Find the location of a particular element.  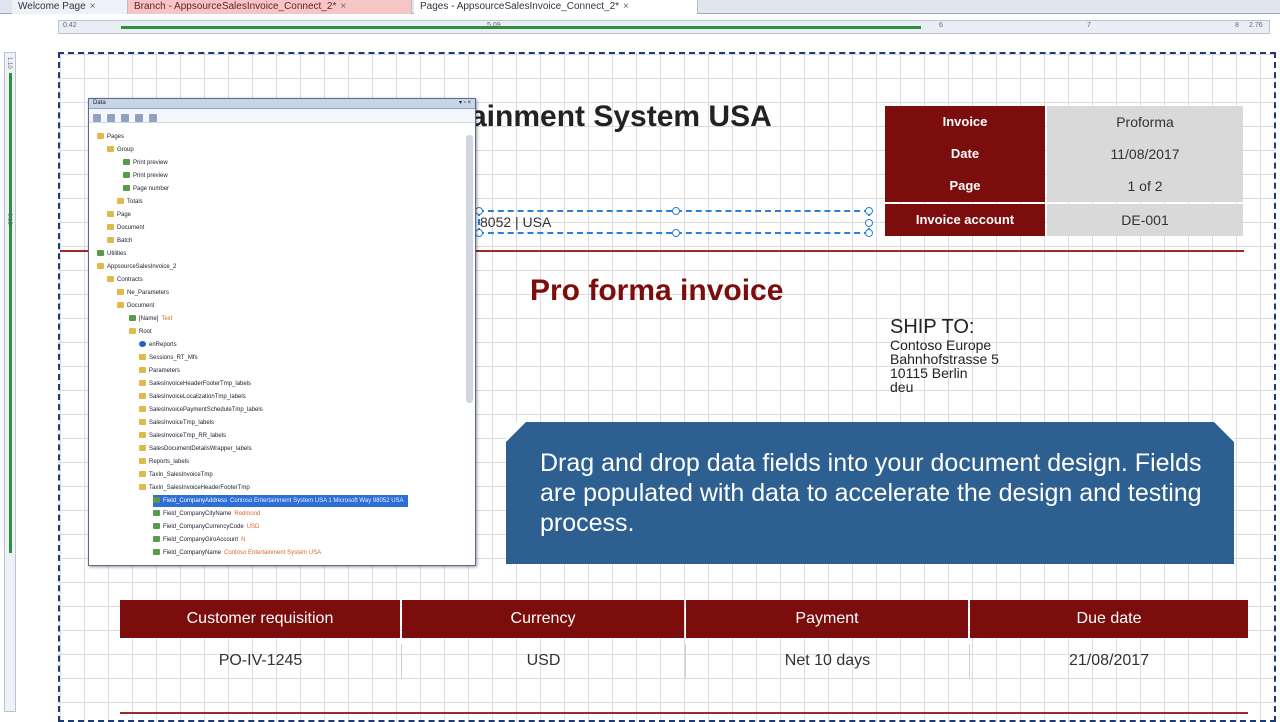

tree-node: SalesInvoiceTmp_labels is located at coordinates (178, 423).